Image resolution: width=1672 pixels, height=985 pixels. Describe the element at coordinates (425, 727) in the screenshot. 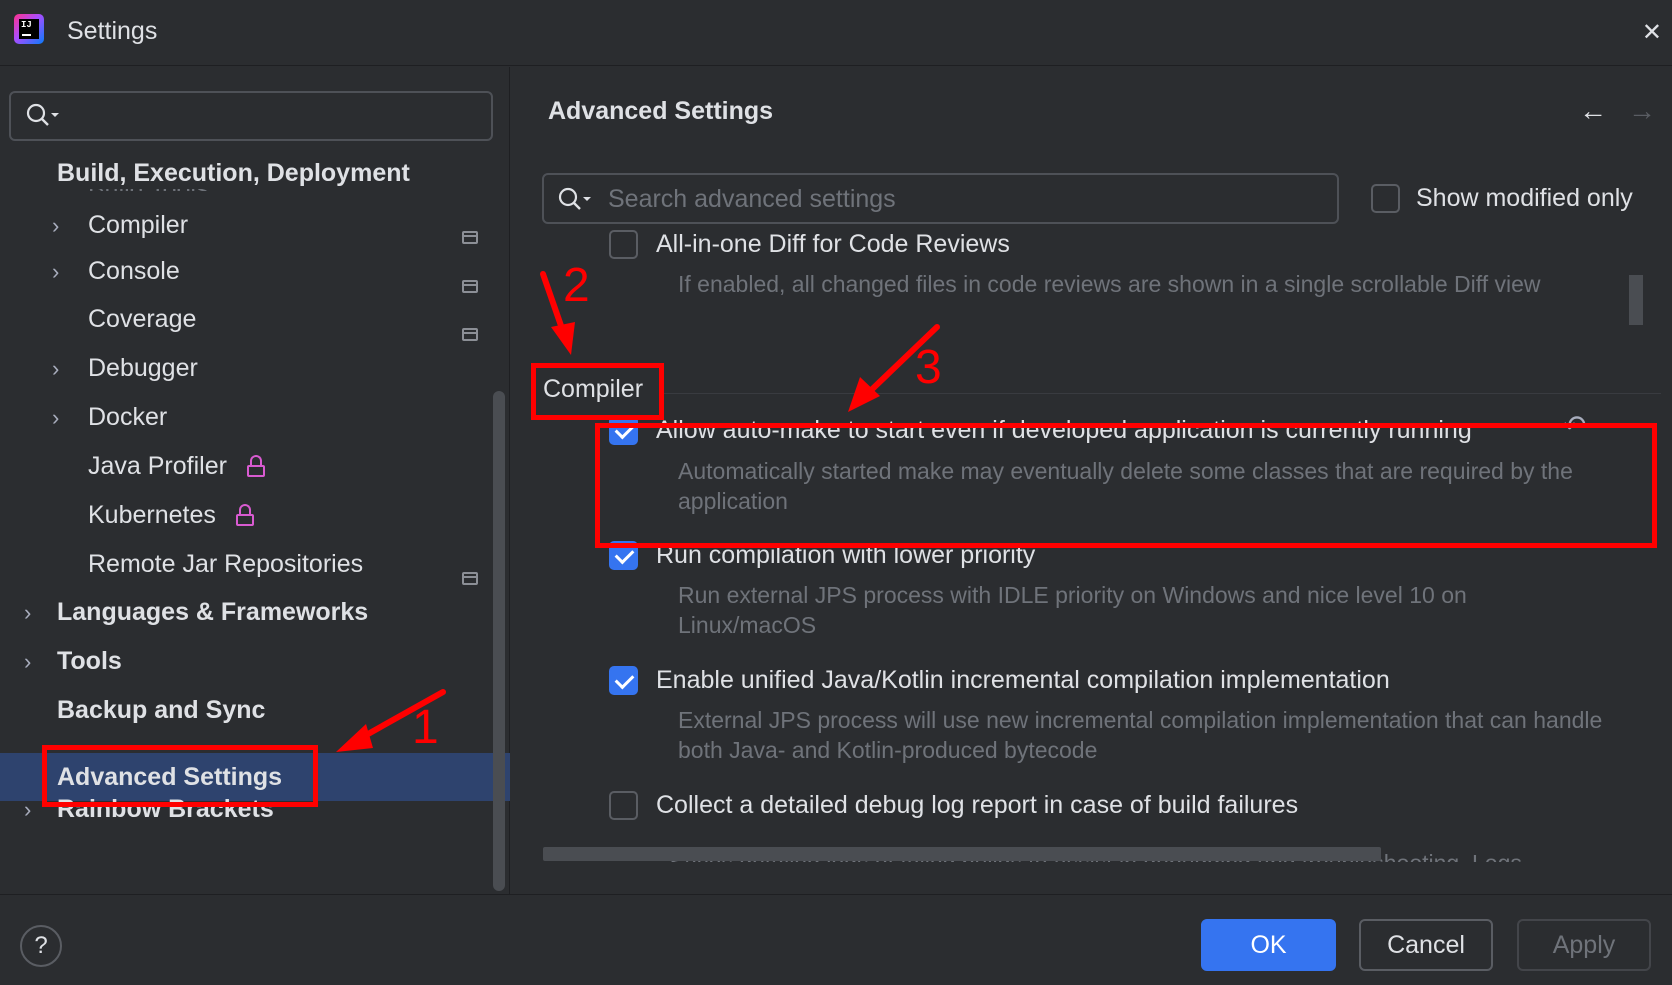

I see `annotation-number-1: 1` at that location.